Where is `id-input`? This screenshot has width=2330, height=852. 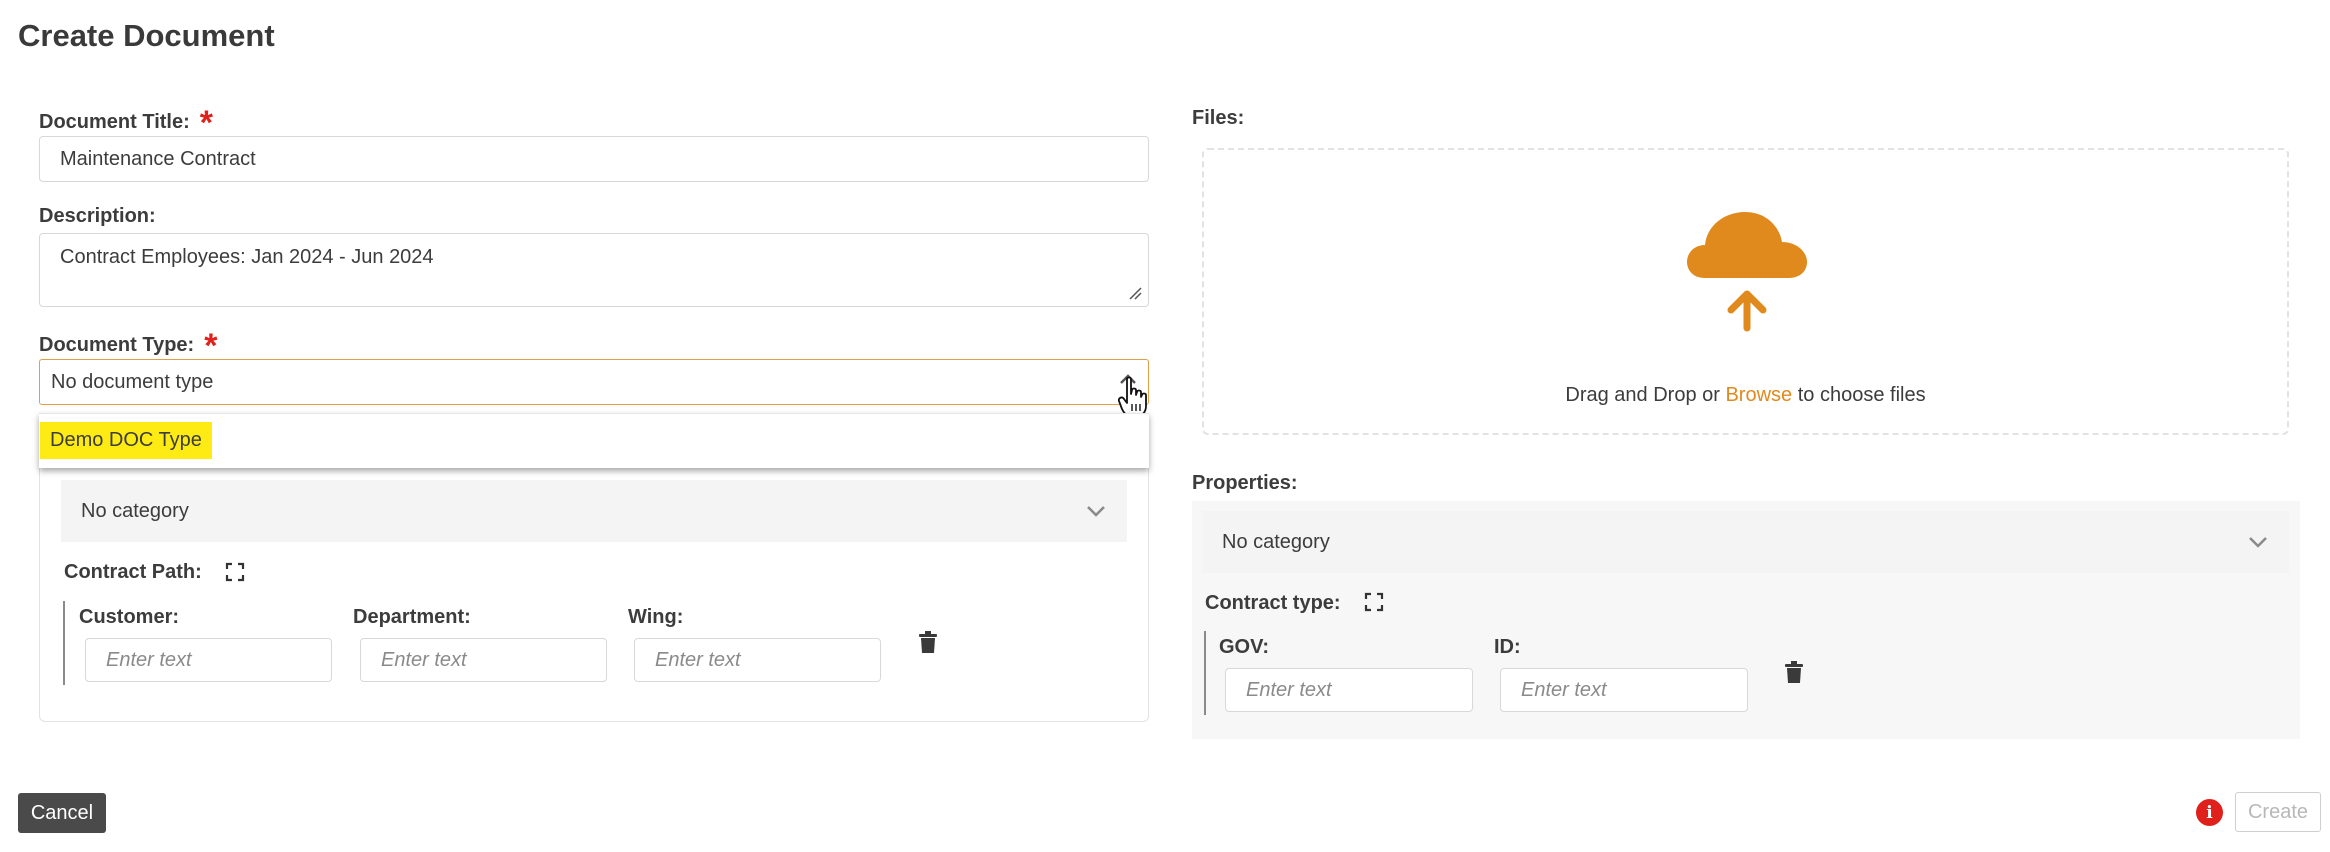
id-input is located at coordinates (1624, 690).